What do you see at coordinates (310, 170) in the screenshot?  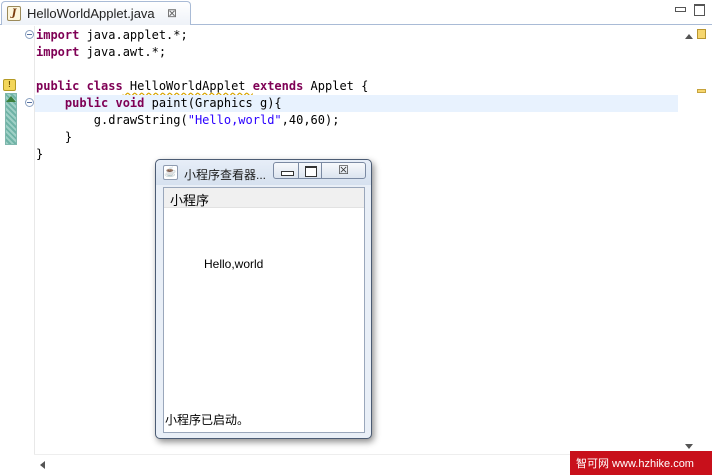 I see `maximize-button` at bounding box center [310, 170].